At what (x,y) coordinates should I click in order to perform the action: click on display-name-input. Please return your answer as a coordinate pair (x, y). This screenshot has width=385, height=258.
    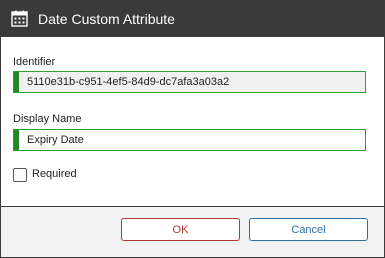
    Looking at the image, I should click on (197, 140).